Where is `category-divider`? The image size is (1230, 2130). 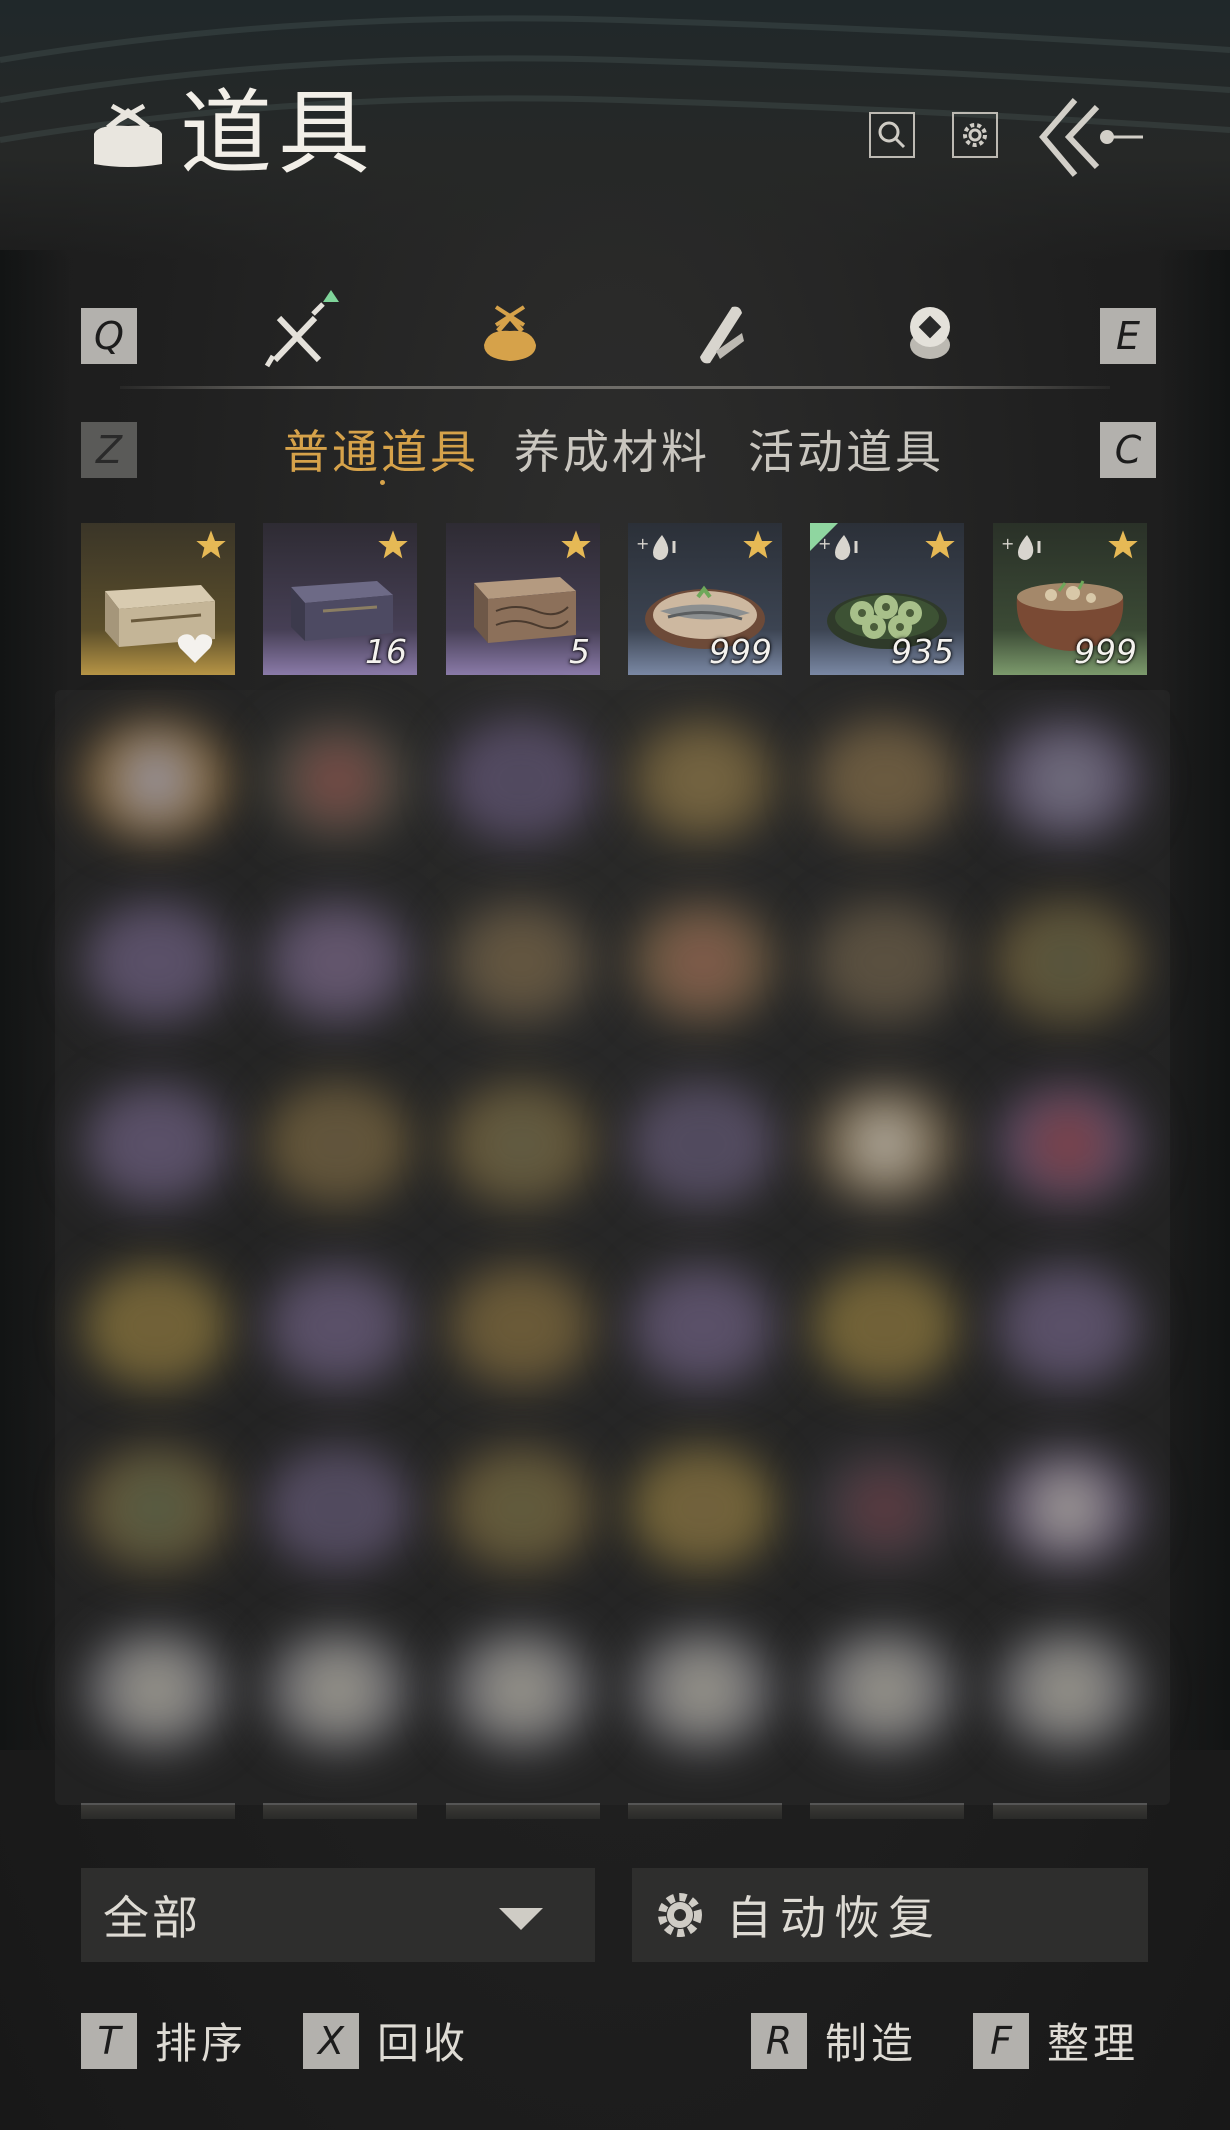 category-divider is located at coordinates (615, 387).